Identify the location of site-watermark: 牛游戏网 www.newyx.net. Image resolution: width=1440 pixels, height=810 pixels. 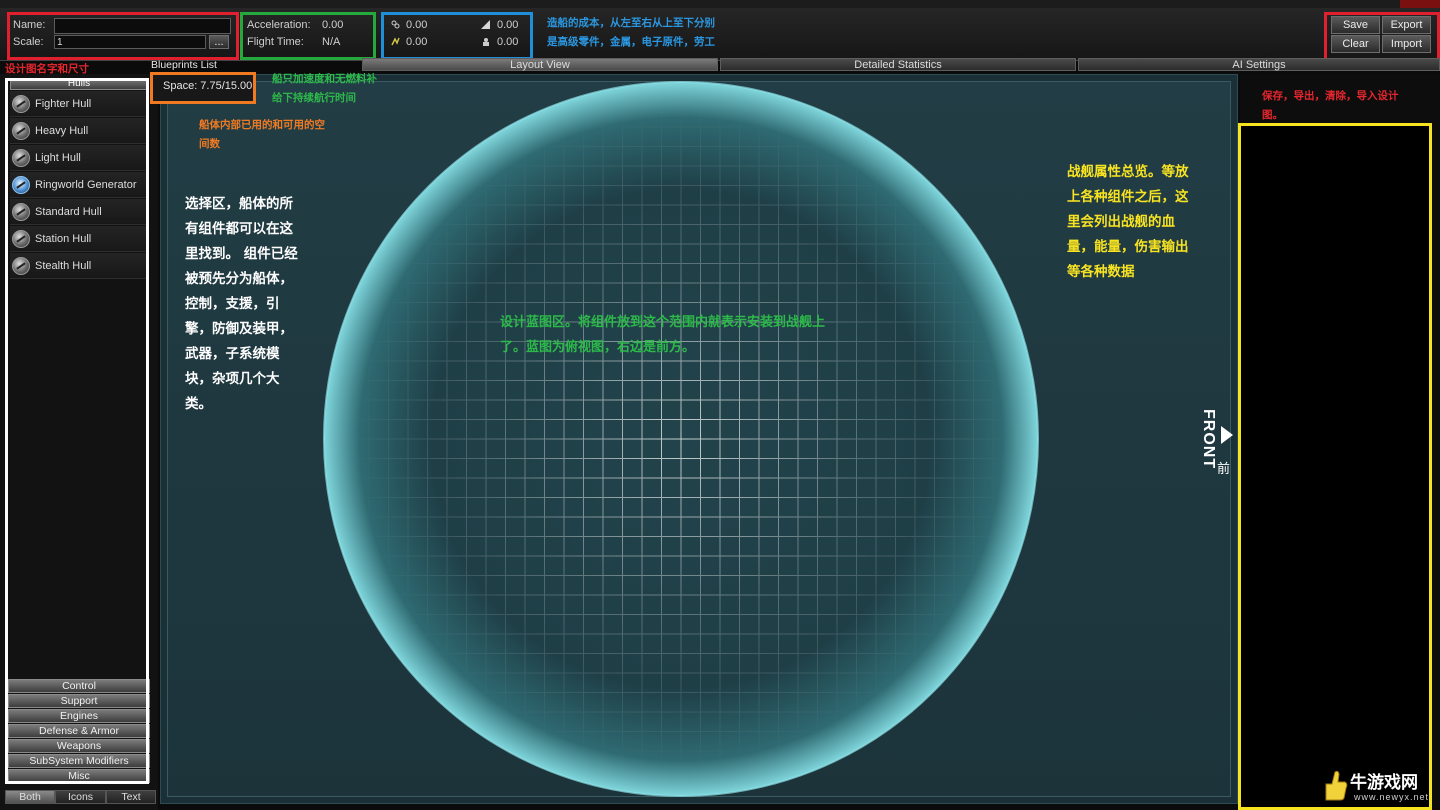
(1378, 786).